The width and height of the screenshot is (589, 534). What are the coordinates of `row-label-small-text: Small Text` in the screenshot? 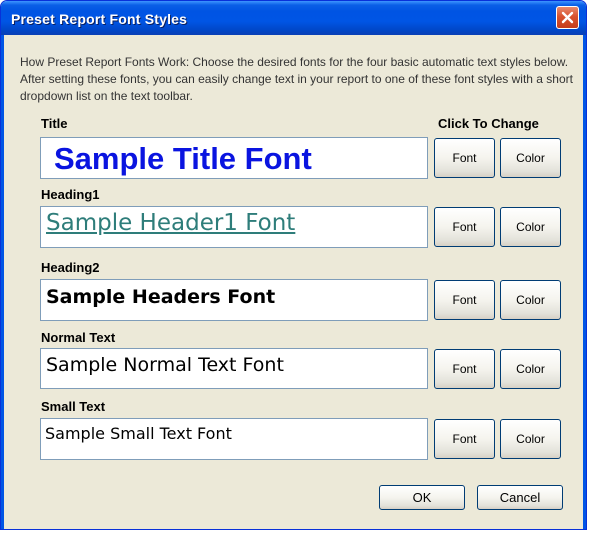 It's located at (73, 406).